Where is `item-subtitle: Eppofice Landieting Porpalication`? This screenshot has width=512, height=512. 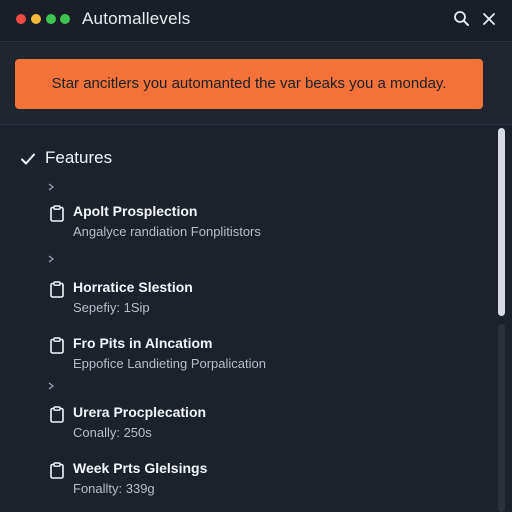
item-subtitle: Eppofice Landieting Porpalication is located at coordinates (169, 363).